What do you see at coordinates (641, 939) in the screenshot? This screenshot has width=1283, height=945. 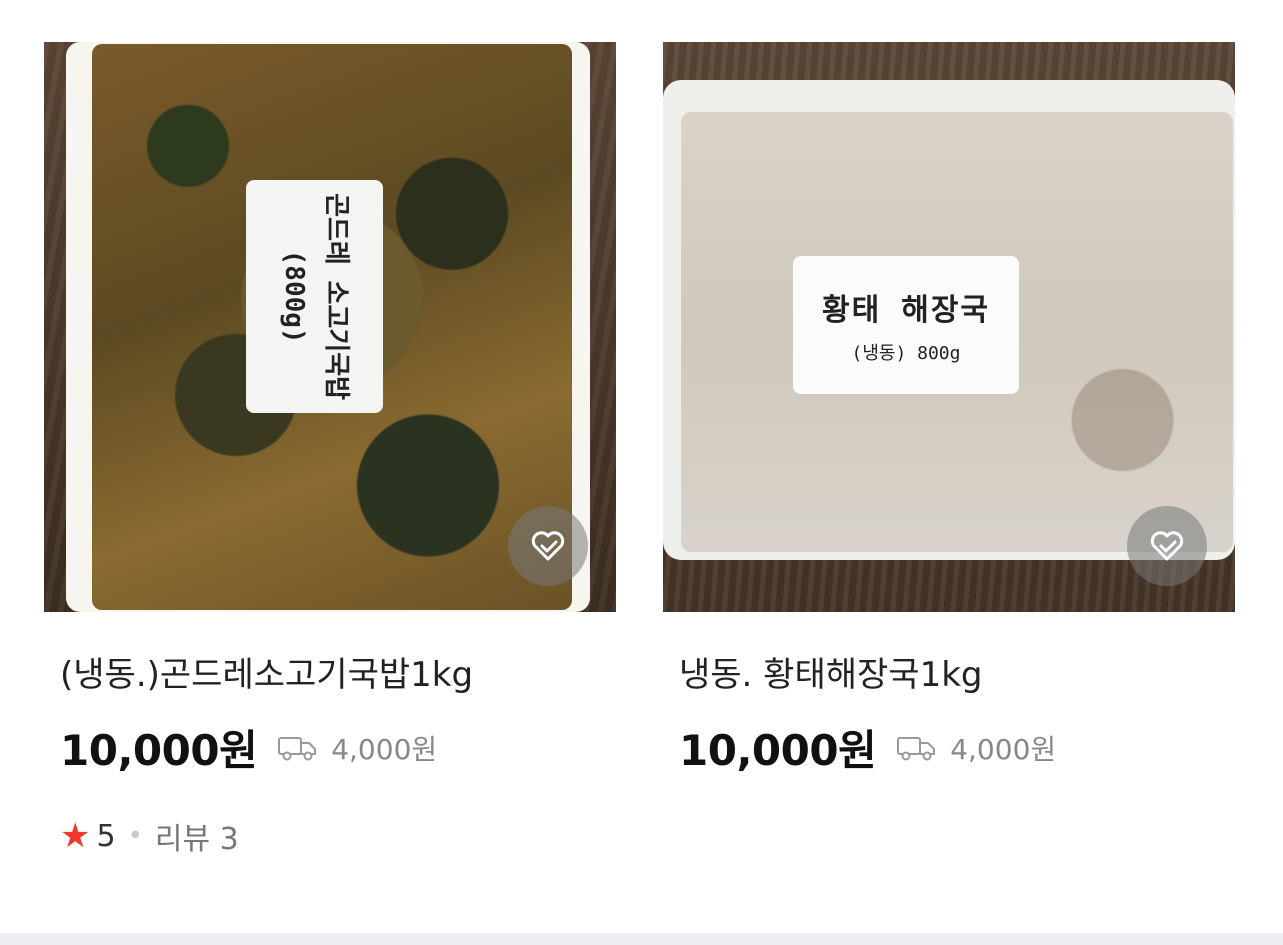 I see `section-divider` at bounding box center [641, 939].